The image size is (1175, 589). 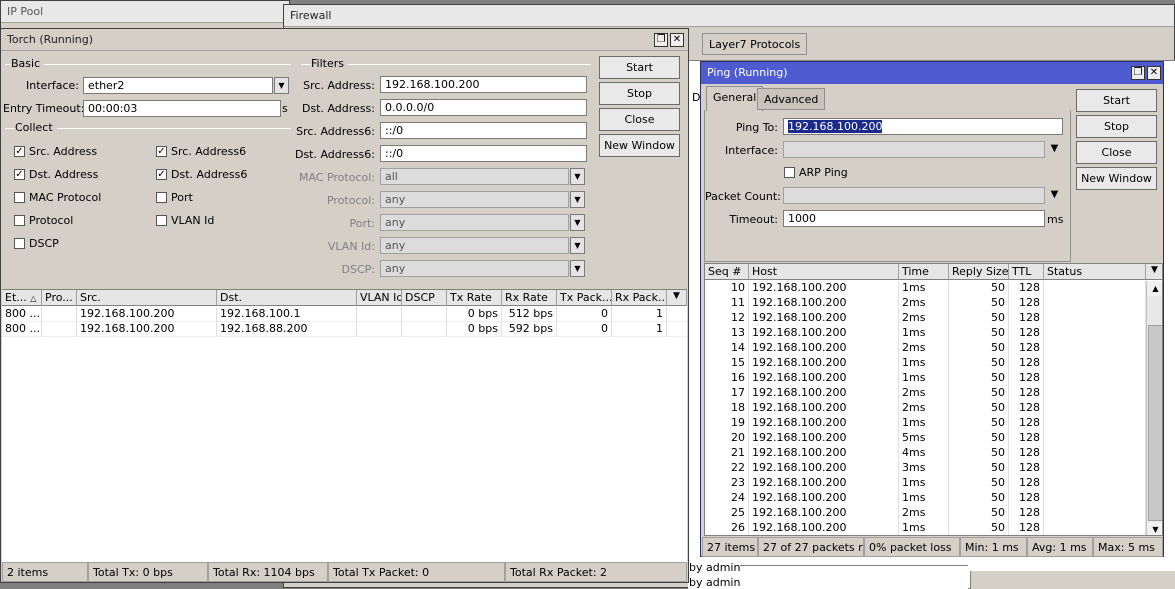 I want to click on collect-vlan-id-checkbox, so click(x=161, y=220).